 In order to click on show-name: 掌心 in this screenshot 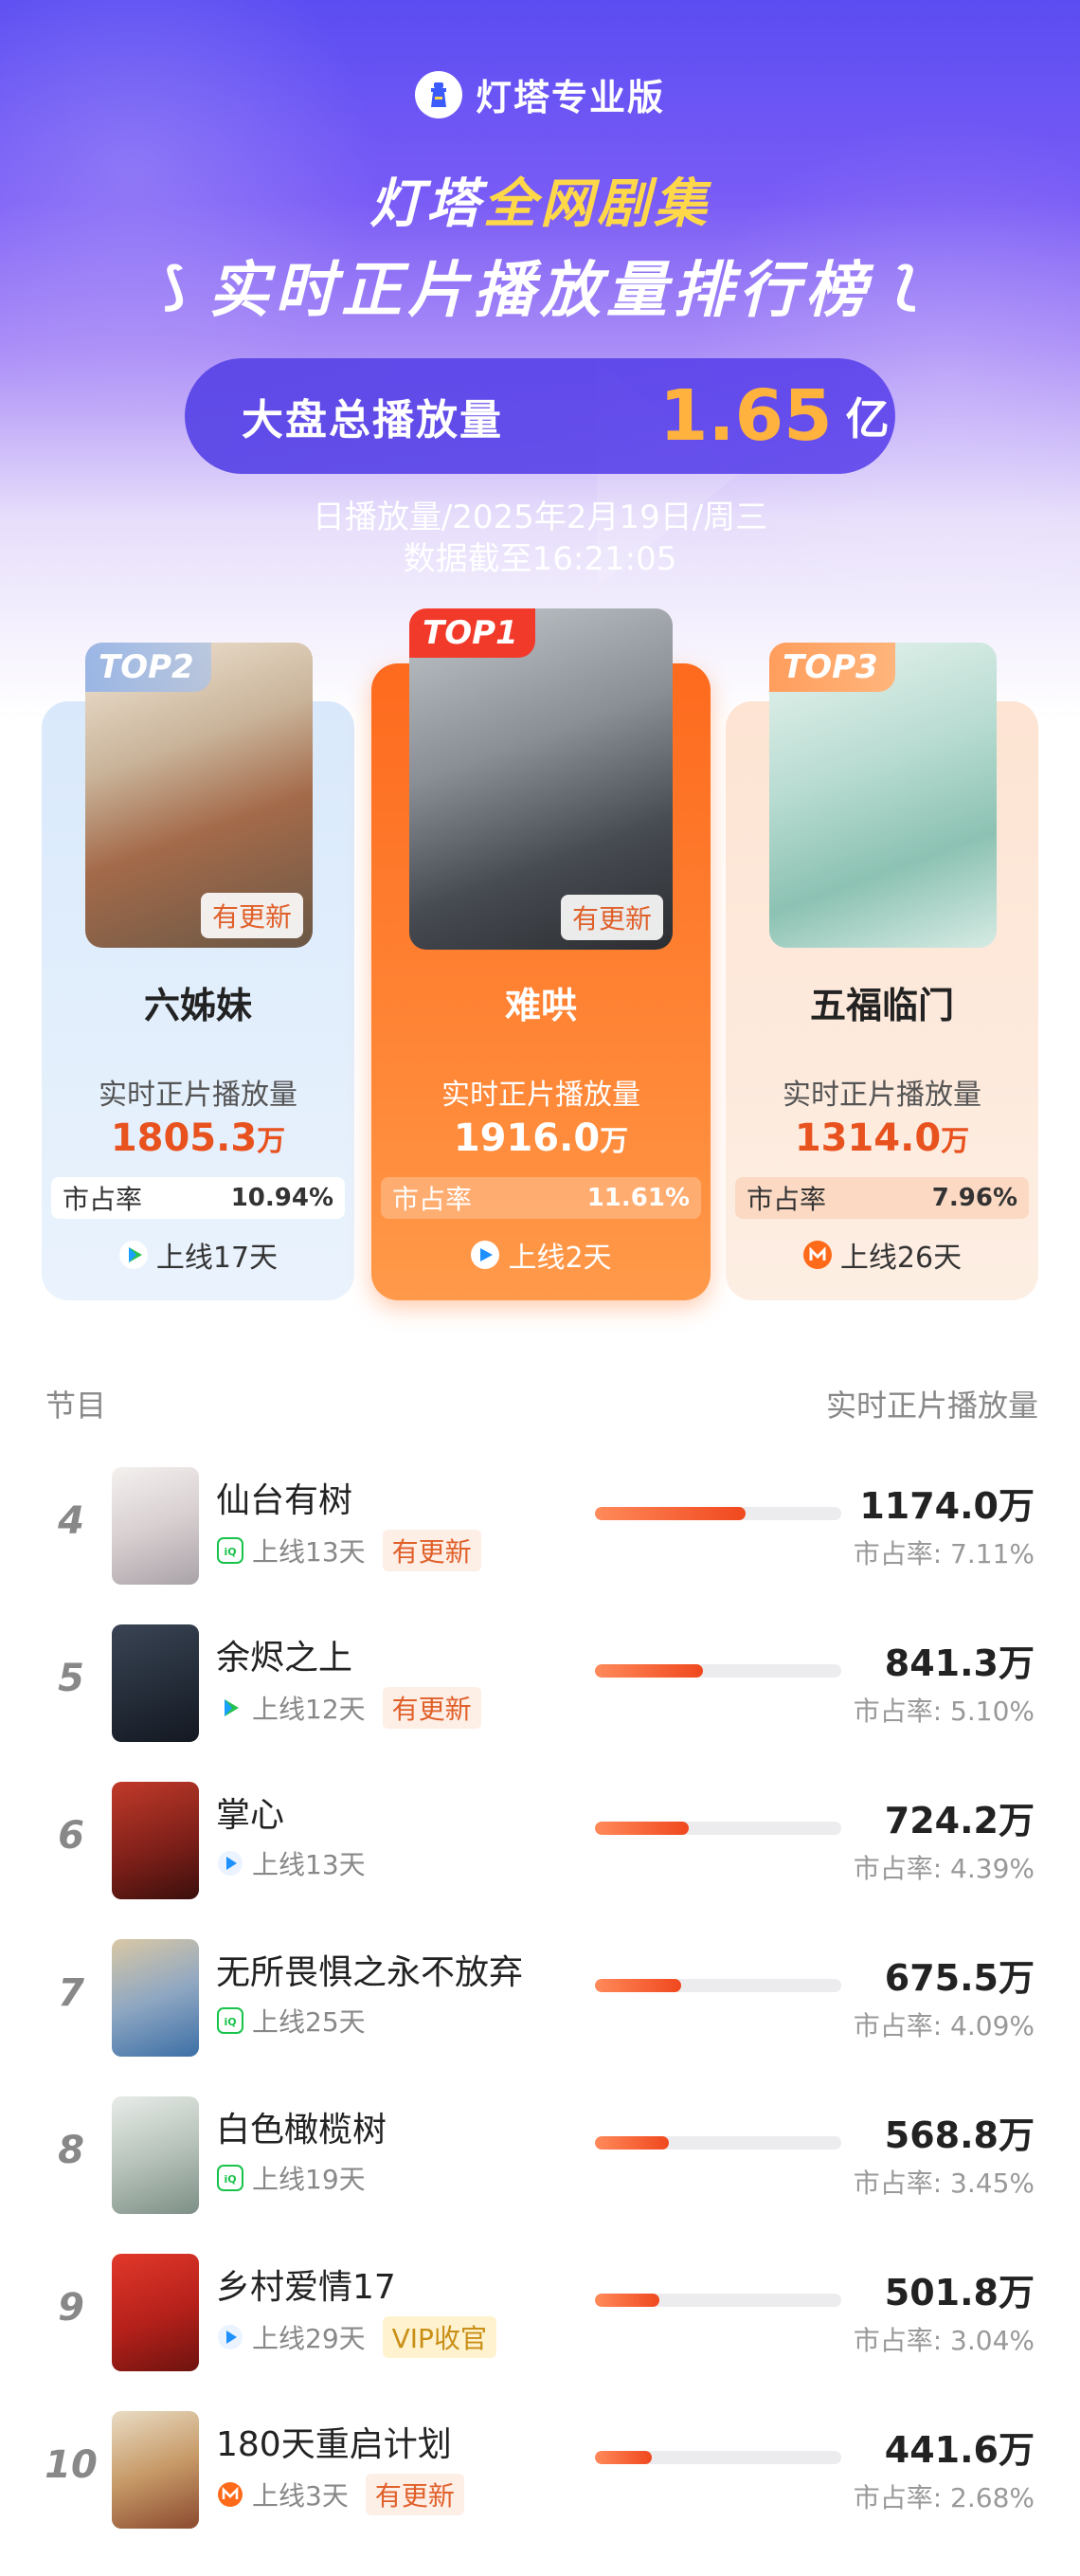, I will do `click(250, 1815)`.